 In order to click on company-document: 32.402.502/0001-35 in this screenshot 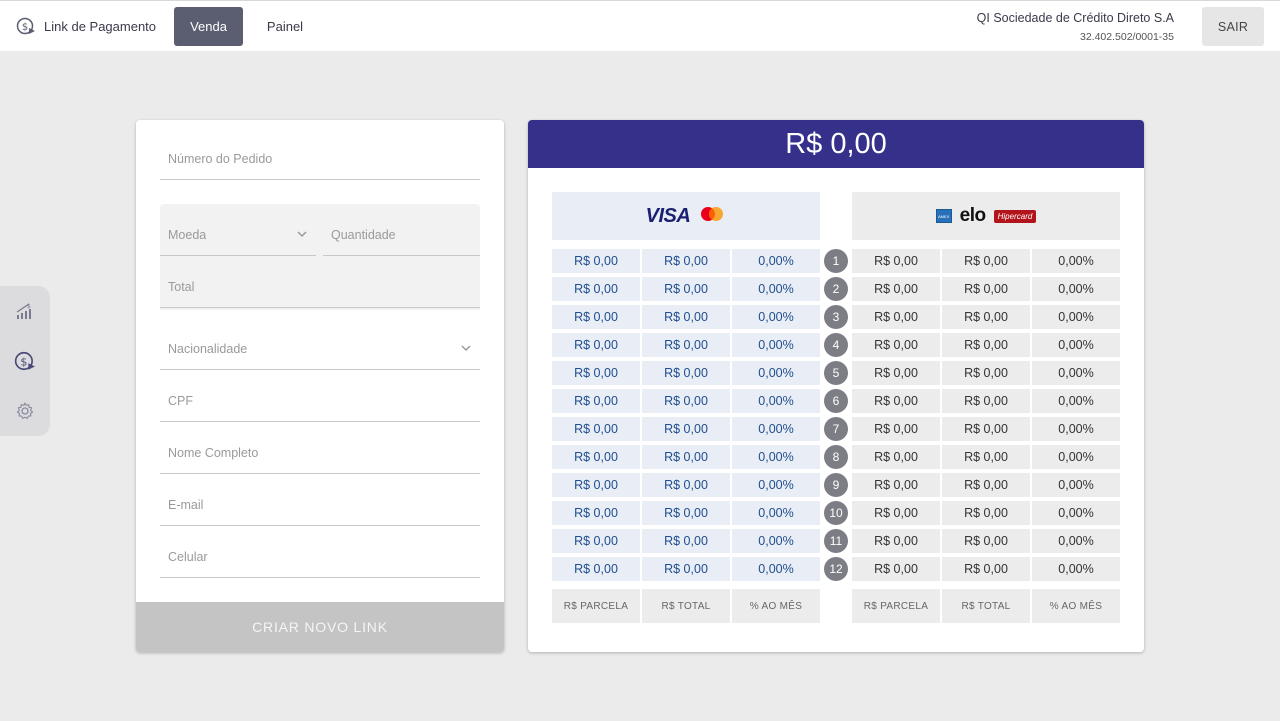, I will do `click(1126, 37)`.